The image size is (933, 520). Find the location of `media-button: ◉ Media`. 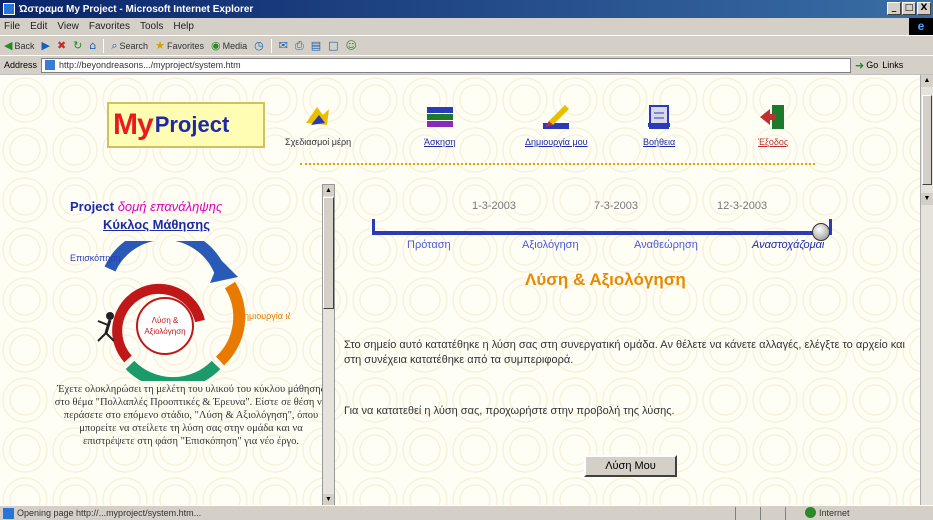

media-button: ◉ Media is located at coordinates (229, 45).